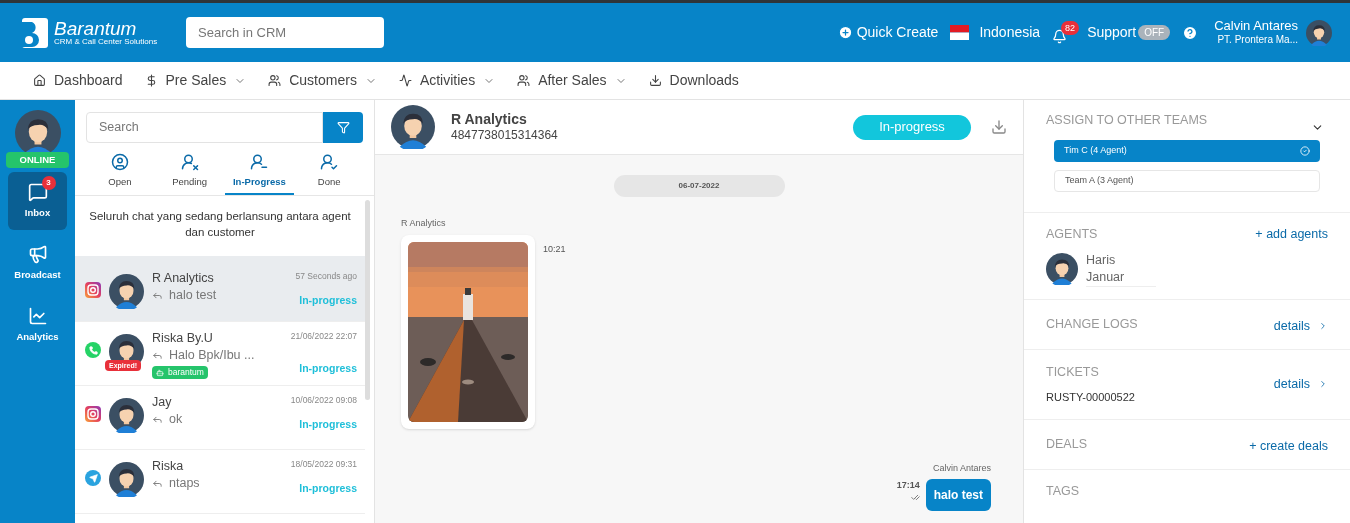 This screenshot has height=523, width=1350. I want to click on chat-time: 18/05/2022 09:31, so click(323, 464).